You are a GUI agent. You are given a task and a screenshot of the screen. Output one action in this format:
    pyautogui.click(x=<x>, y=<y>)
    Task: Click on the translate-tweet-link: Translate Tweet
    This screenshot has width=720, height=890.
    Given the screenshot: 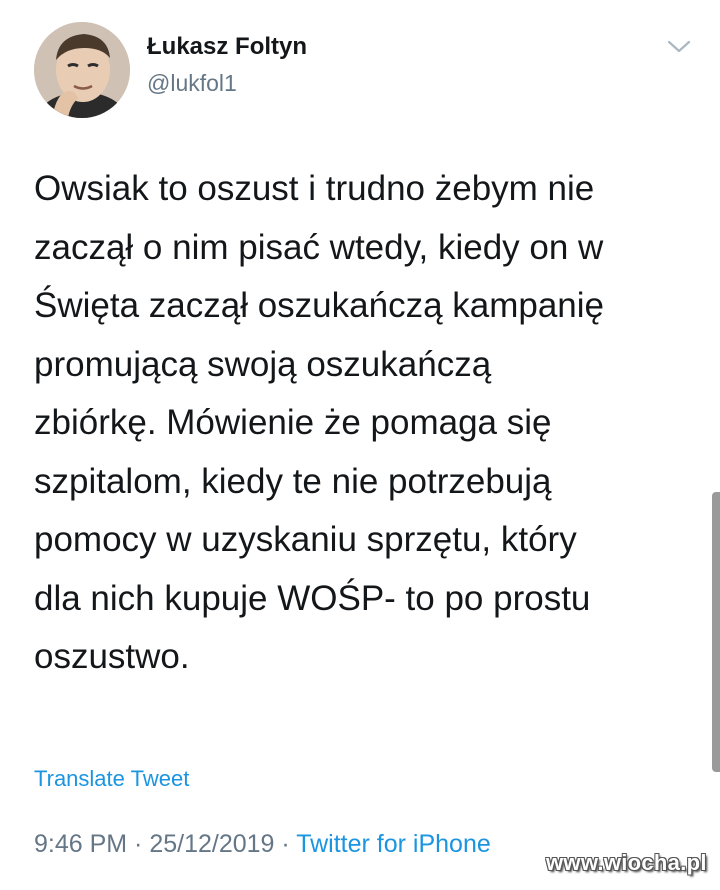 What is the action you would take?
    pyautogui.click(x=111, y=779)
    